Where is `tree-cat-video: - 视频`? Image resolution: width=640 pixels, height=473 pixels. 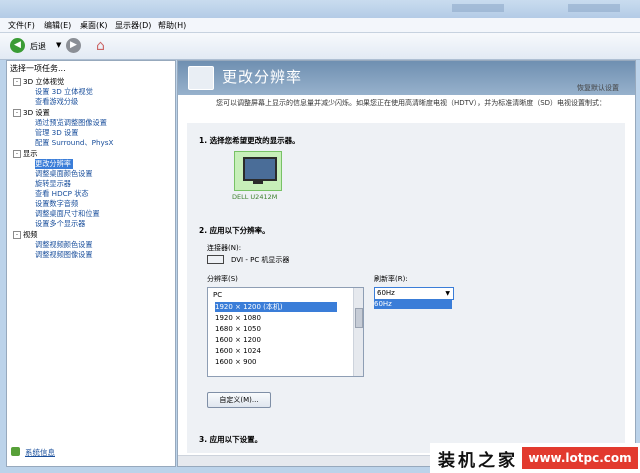 tree-cat-video: - 视频 is located at coordinates (25, 235).